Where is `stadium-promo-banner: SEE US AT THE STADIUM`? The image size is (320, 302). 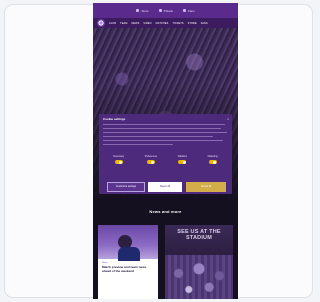
stadium-promo-banner: SEE US AT THE STADIUM is located at coordinates (199, 262).